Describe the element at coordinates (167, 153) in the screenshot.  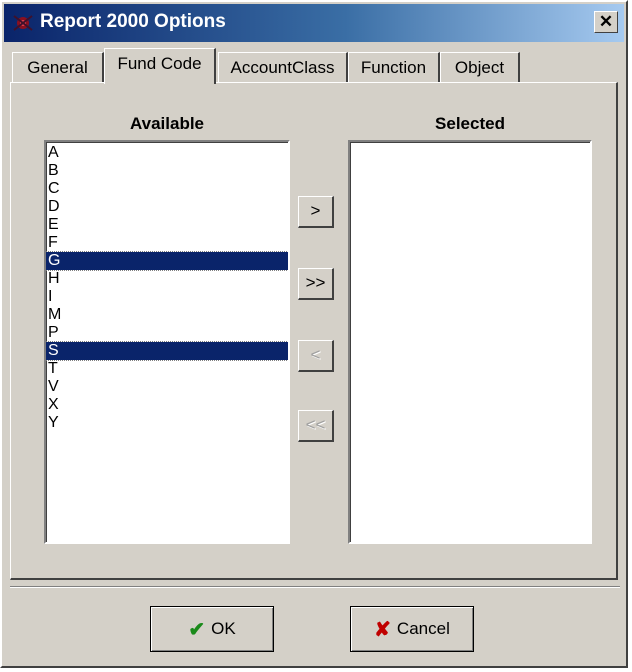
I see `list-item: A` at that location.